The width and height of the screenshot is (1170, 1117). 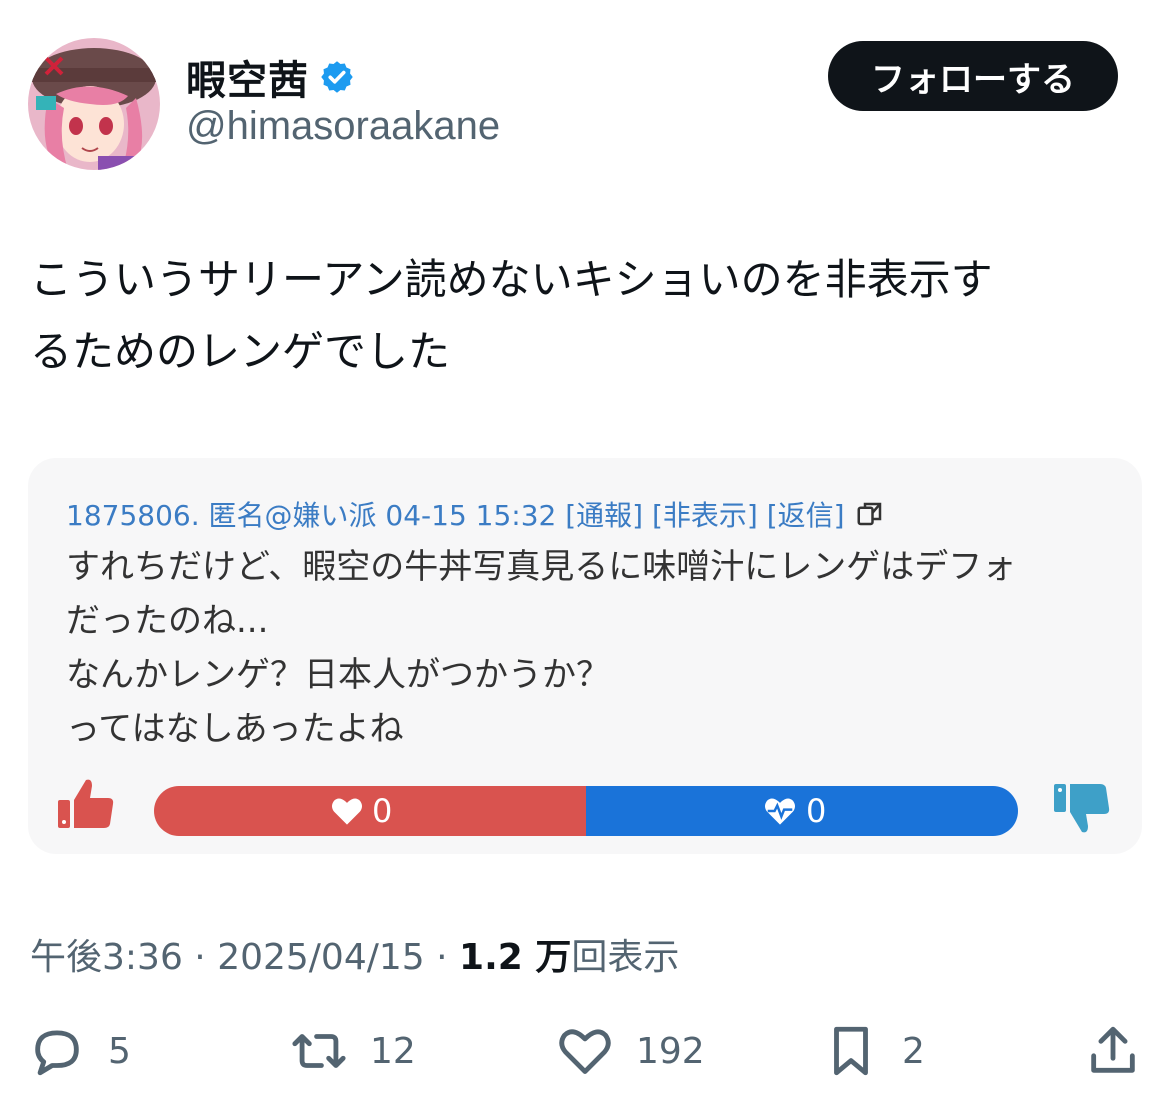 I want to click on post-body-line: ってはなしあったよね, so click(x=235, y=729).